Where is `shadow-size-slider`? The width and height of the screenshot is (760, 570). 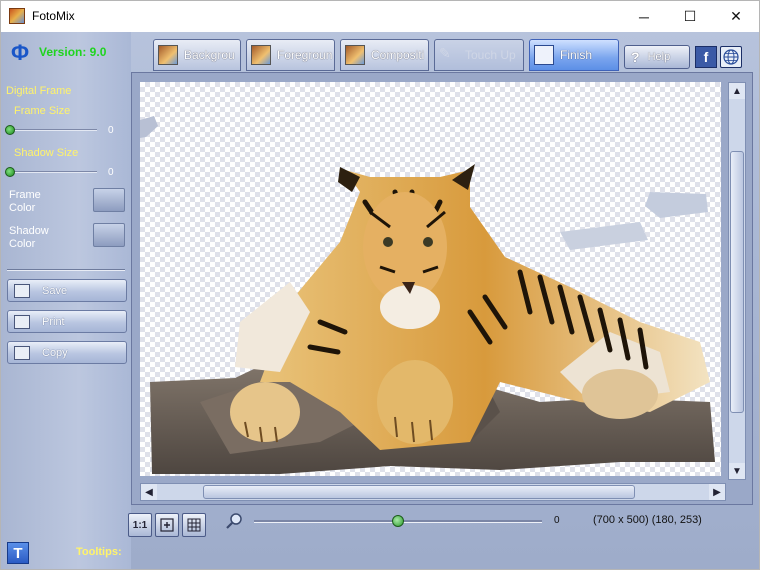
shadow-size-slider is located at coordinates (53, 172).